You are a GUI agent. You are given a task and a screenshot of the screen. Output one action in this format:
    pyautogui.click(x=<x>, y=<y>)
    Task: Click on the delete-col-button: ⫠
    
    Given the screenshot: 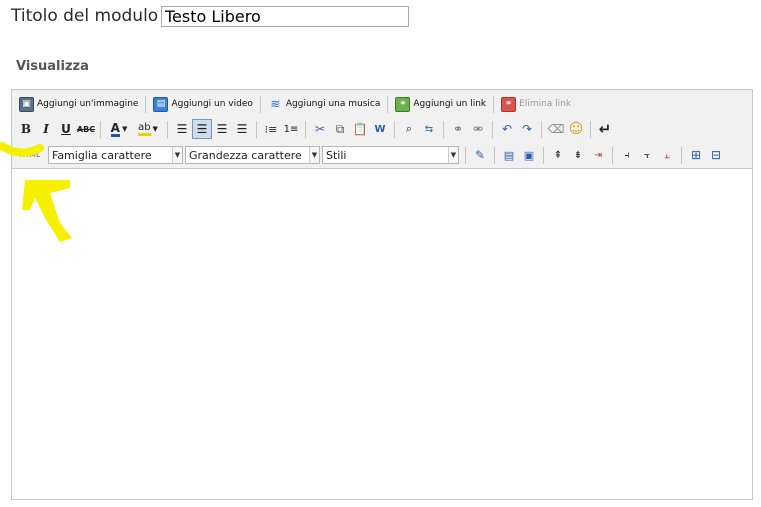 What is the action you would take?
    pyautogui.click(x=667, y=155)
    